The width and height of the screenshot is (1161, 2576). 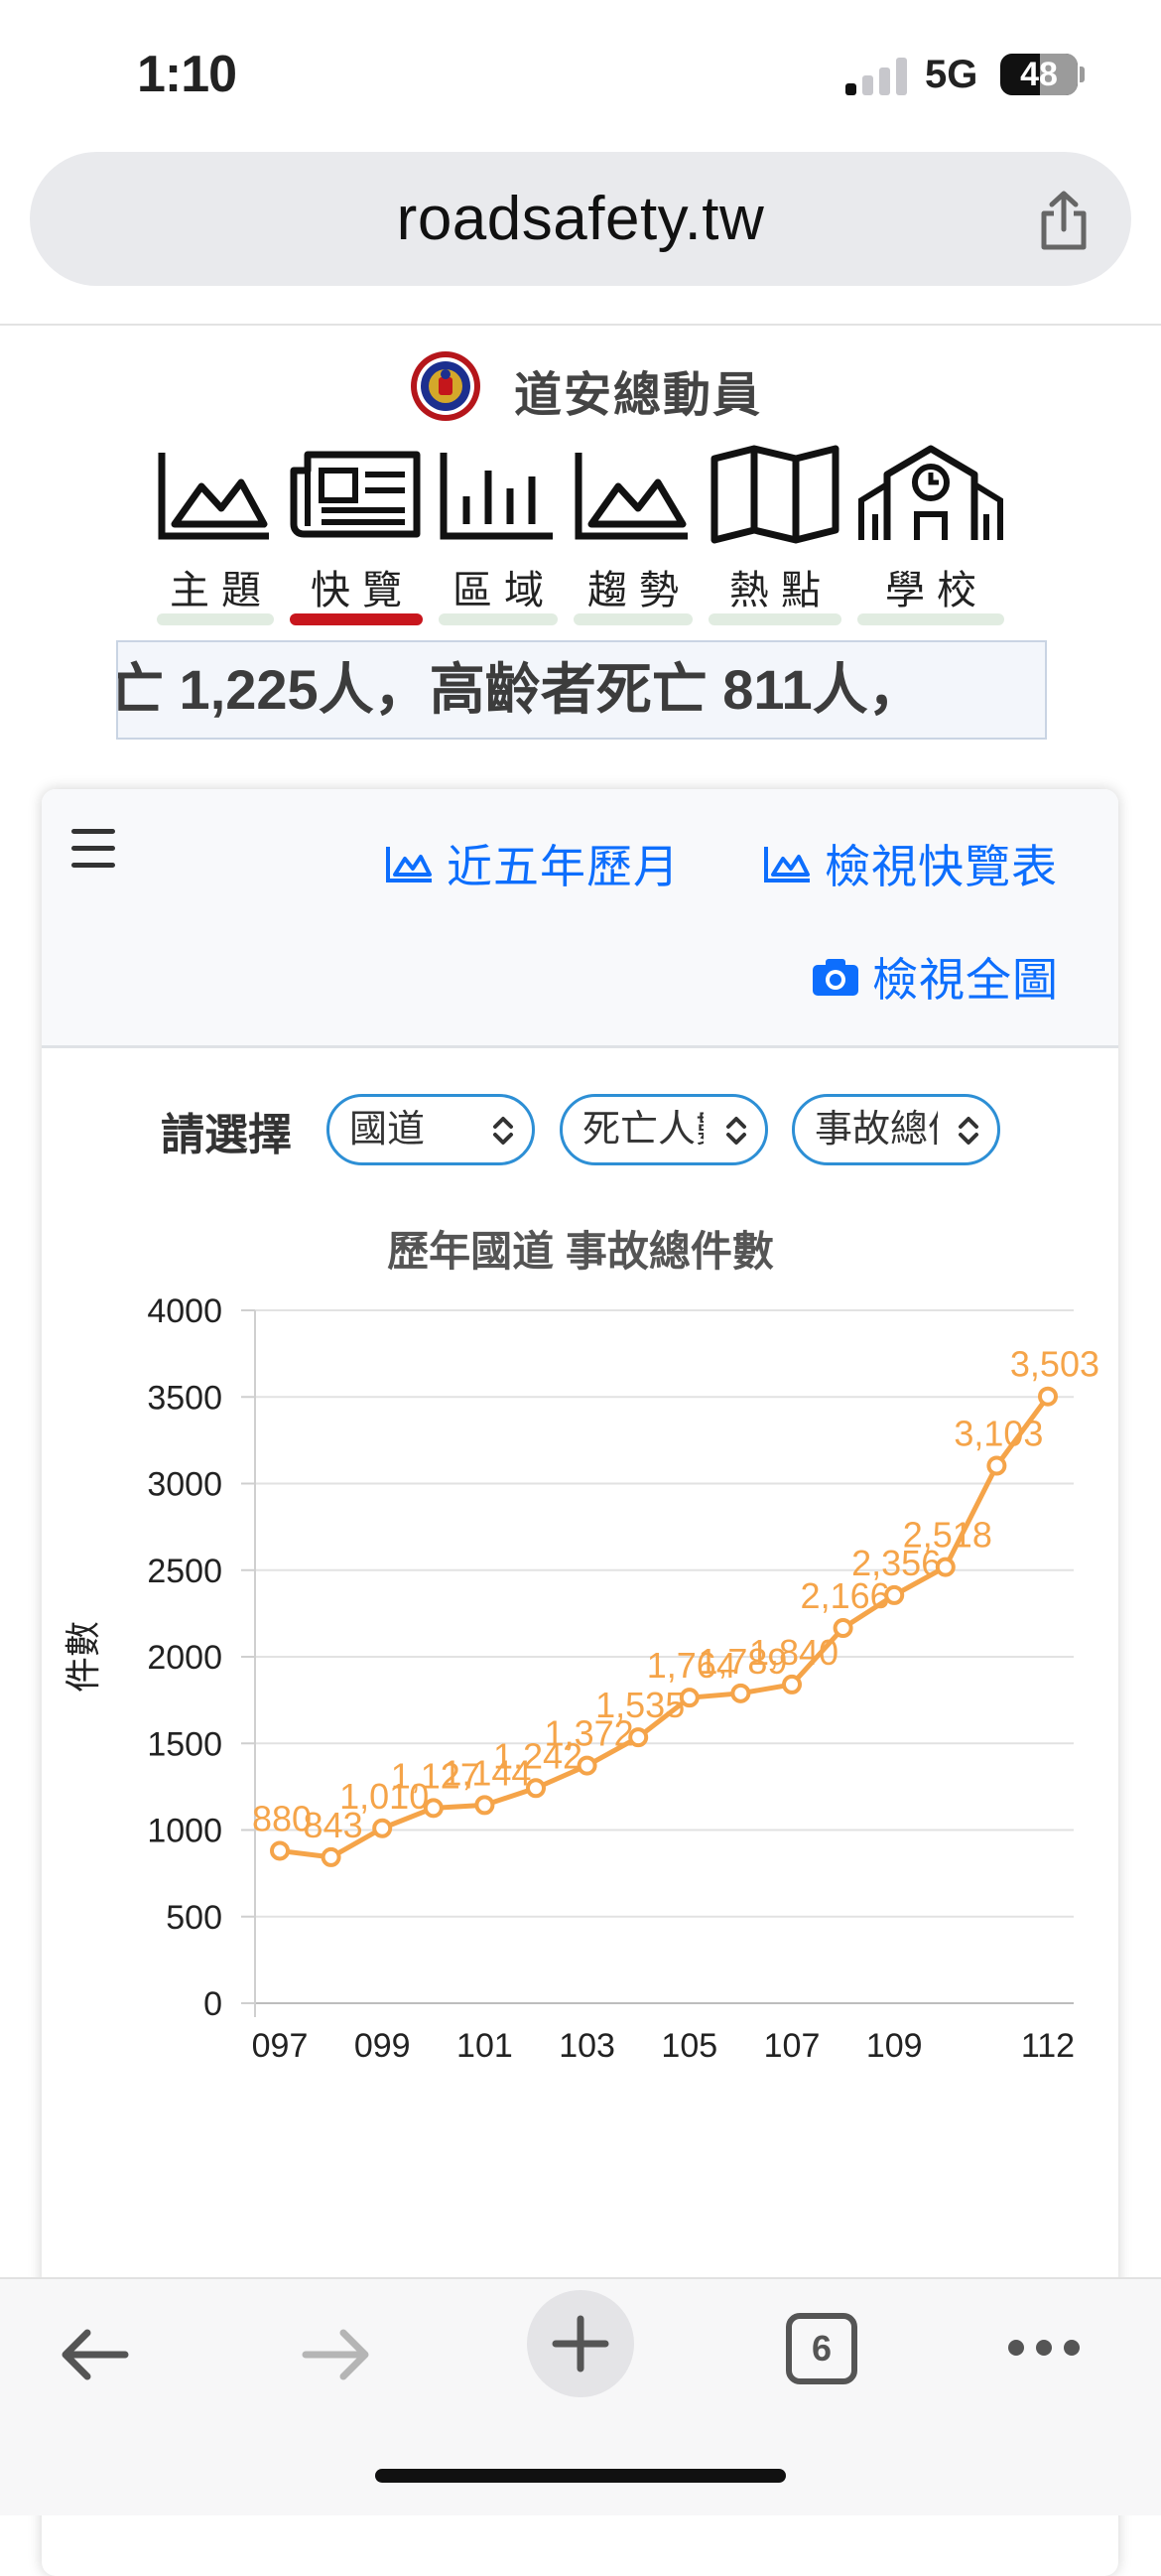 What do you see at coordinates (185, 1311) in the screenshot?
I see `y-tick-label: 4000` at bounding box center [185, 1311].